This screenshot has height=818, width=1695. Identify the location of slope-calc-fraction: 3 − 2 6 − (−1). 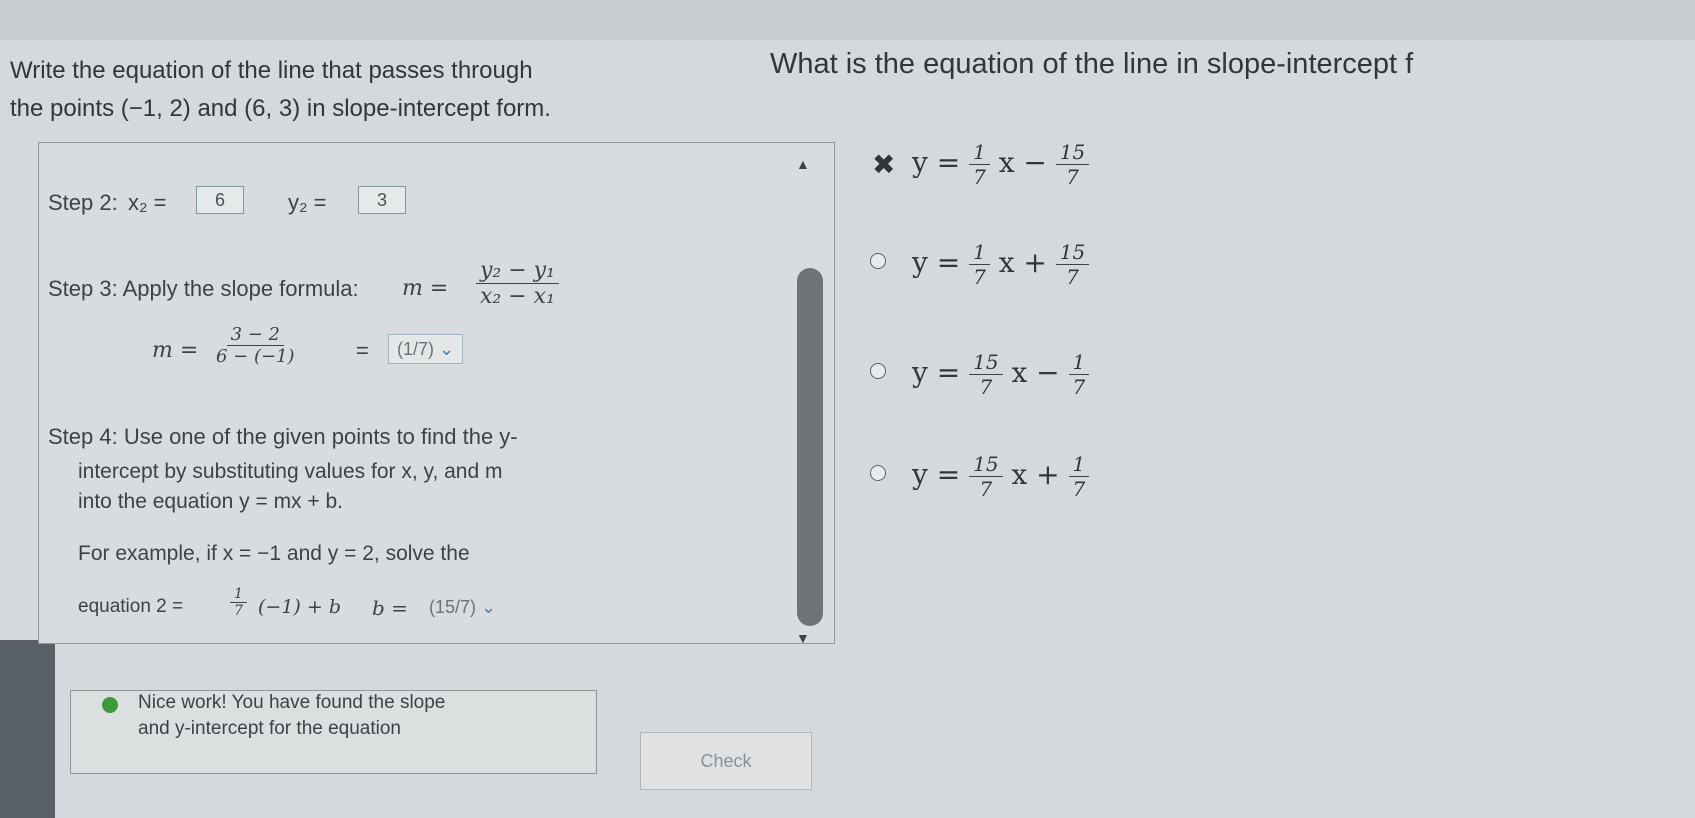
(255, 345).